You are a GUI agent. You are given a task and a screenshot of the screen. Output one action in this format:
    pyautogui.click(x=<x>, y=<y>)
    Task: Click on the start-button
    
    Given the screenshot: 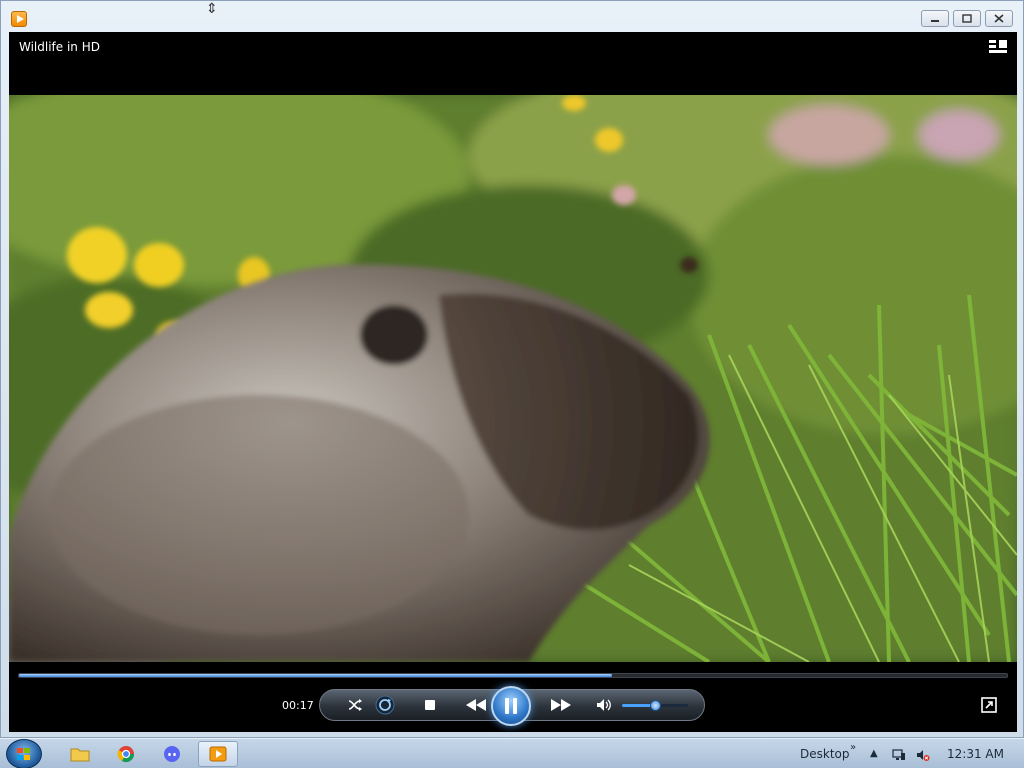 What is the action you would take?
    pyautogui.click(x=24, y=753)
    